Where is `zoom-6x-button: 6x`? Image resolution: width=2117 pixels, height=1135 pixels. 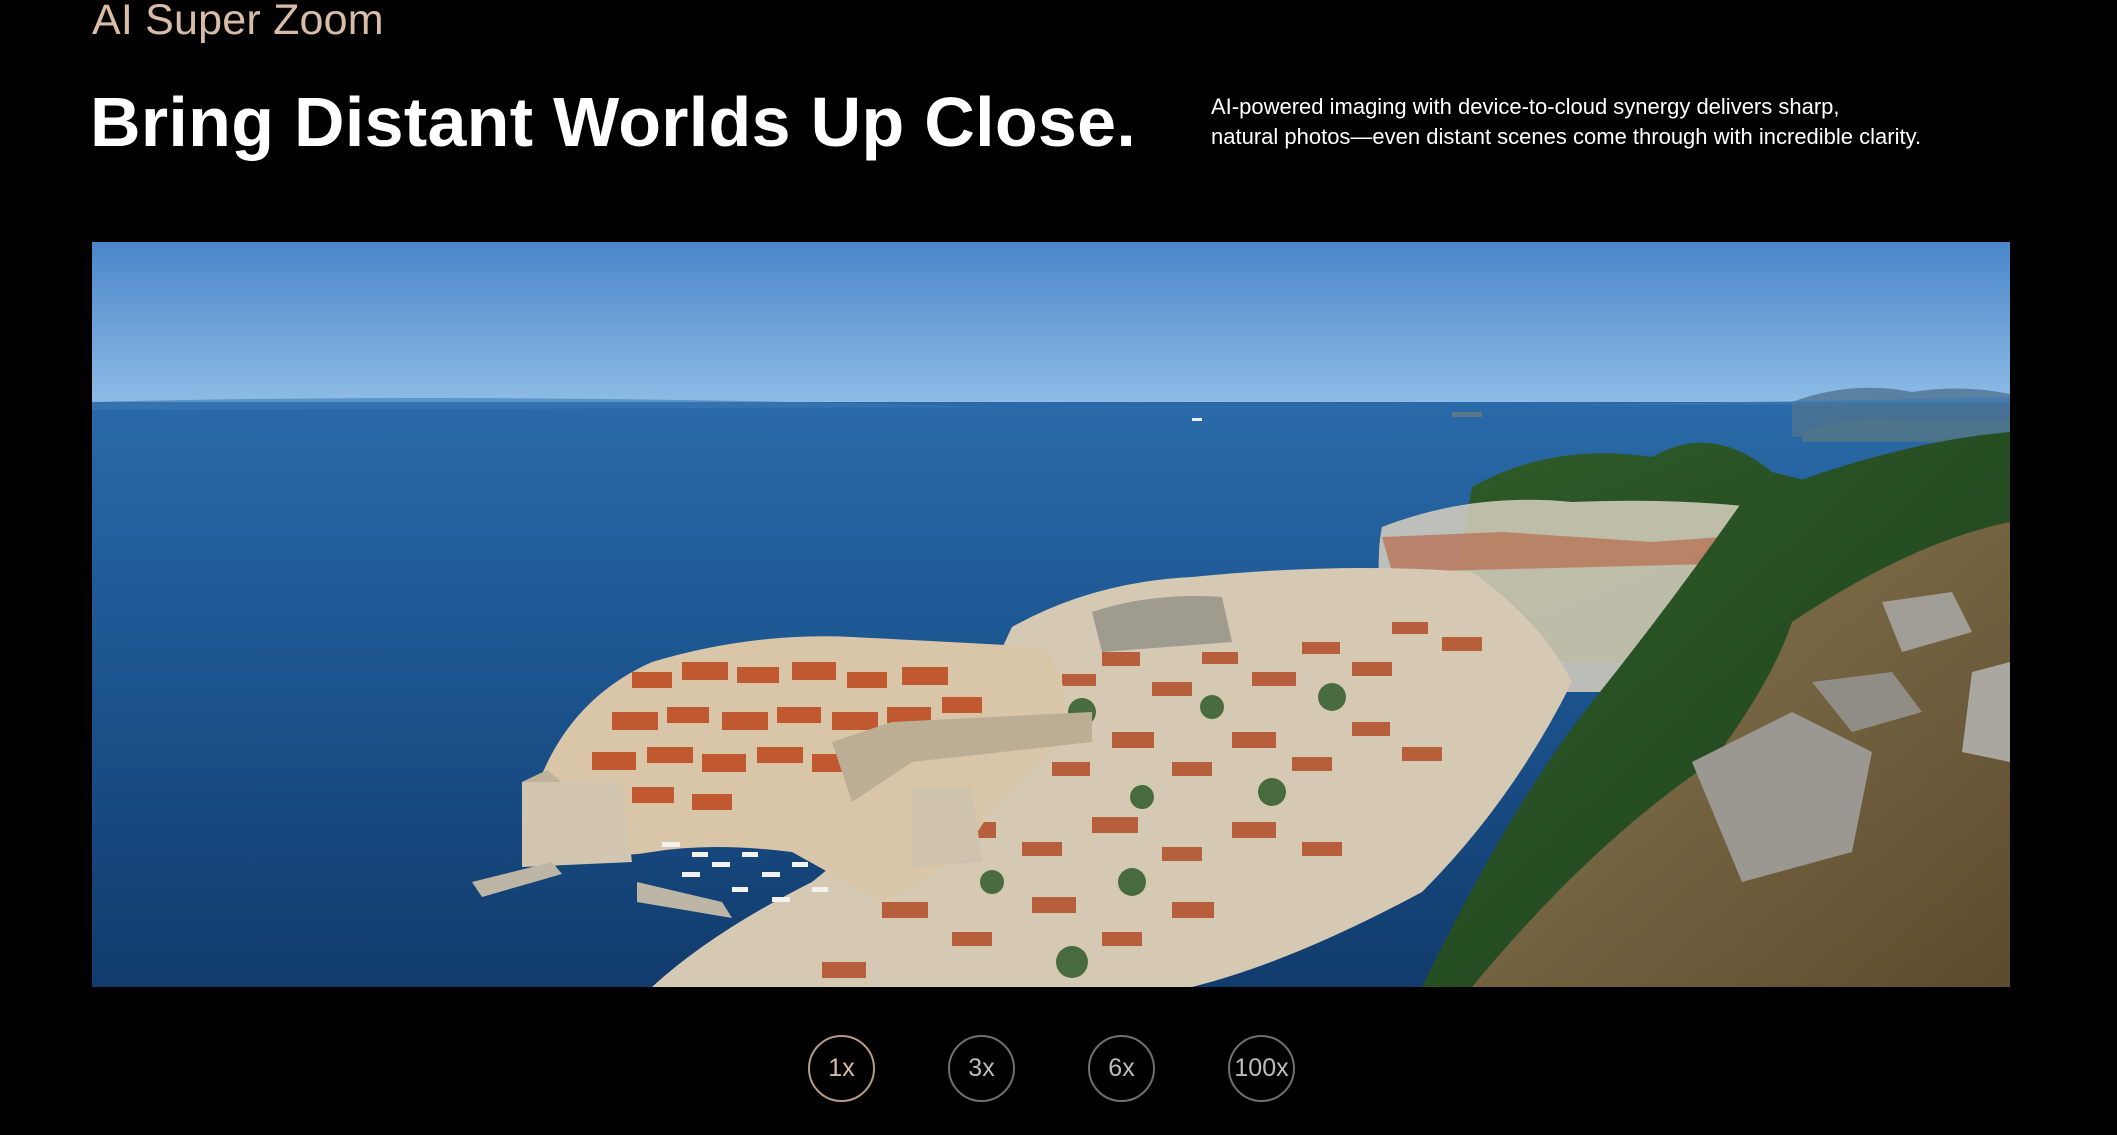 zoom-6x-button: 6x is located at coordinates (1121, 1068).